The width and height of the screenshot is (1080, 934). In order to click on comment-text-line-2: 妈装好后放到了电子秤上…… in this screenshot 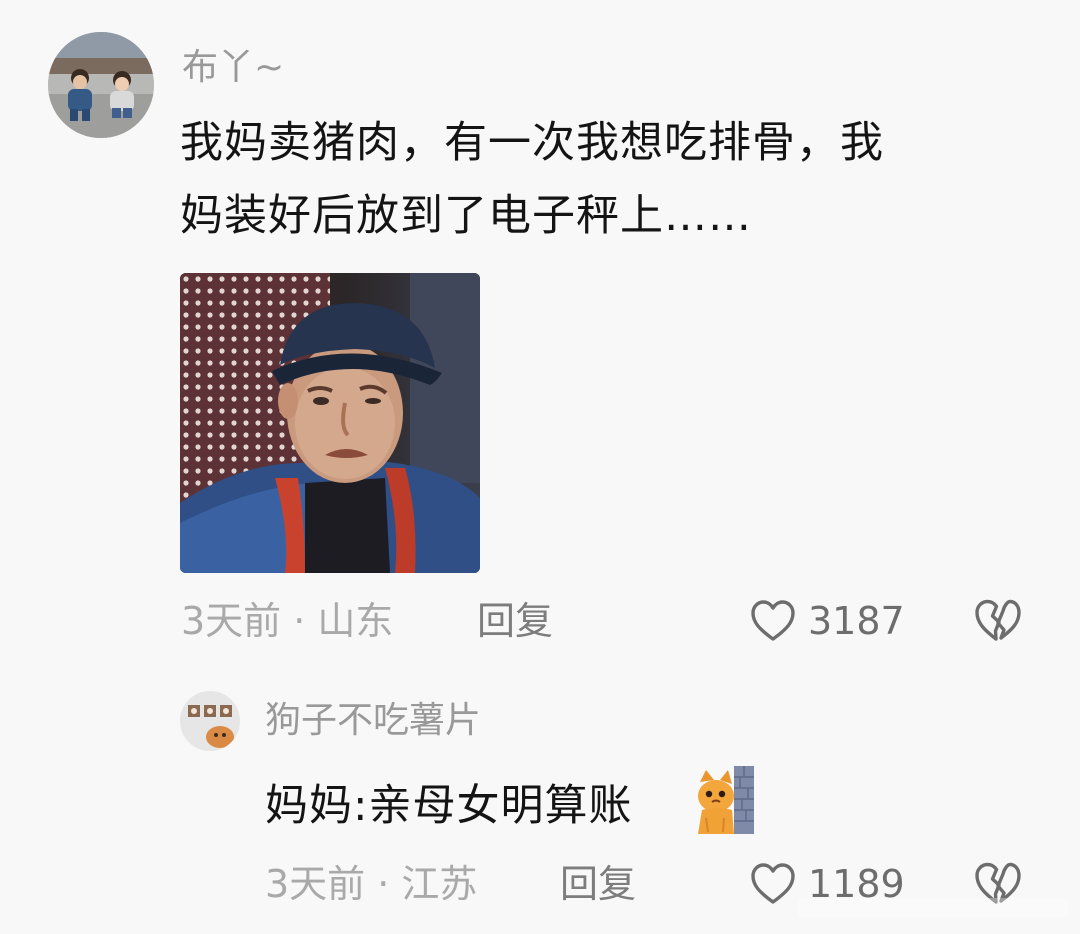, I will do `click(466, 216)`.